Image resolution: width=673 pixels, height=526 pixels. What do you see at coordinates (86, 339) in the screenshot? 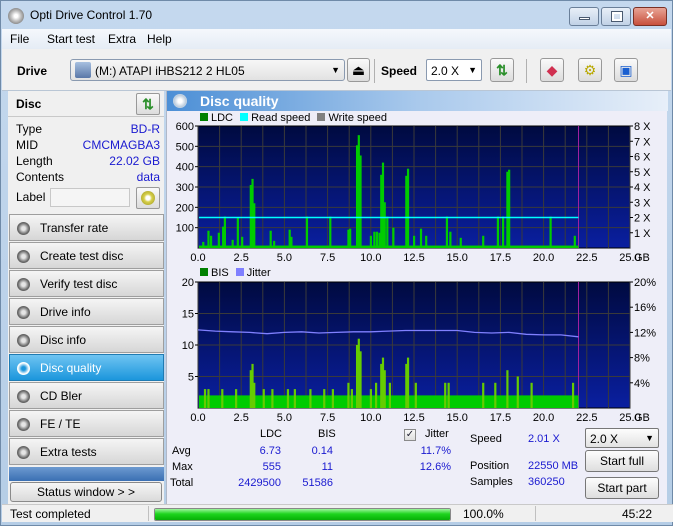
I see `nav-disc-info: Disc info` at bounding box center [86, 339].